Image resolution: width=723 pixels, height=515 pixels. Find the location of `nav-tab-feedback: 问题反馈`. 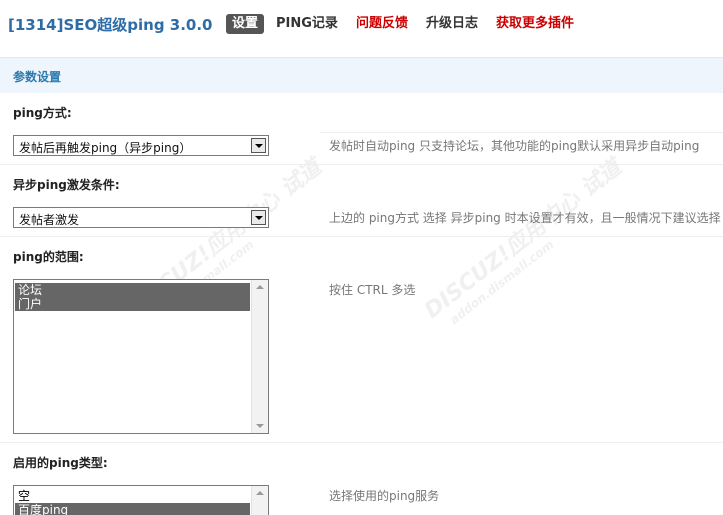

nav-tab-feedback: 问题反馈 is located at coordinates (382, 24).